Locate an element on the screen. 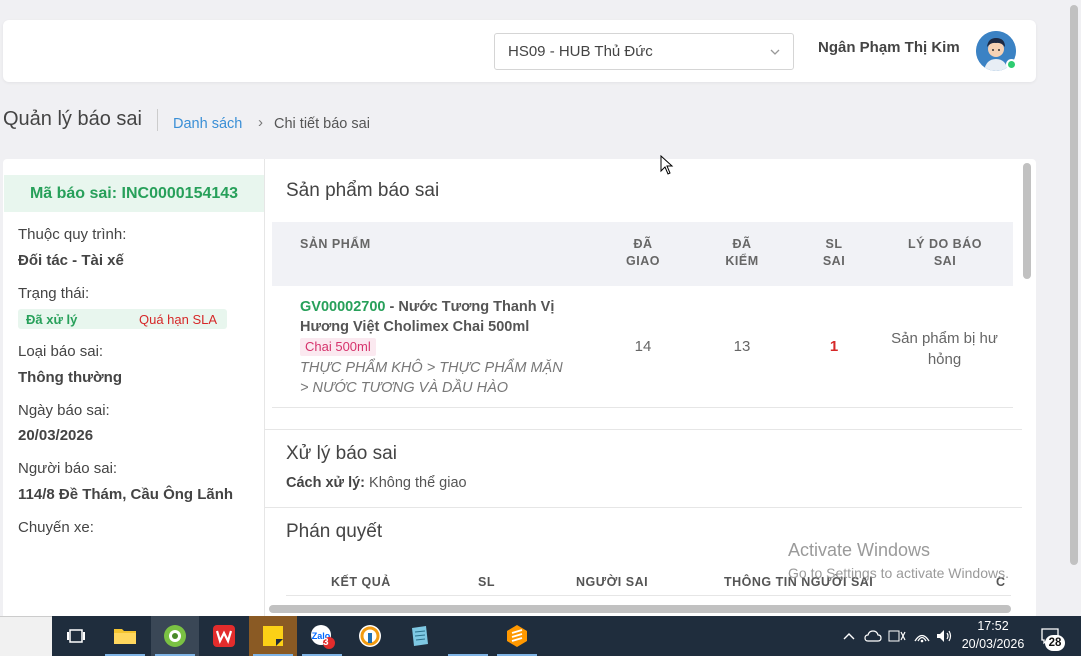 The height and width of the screenshot is (656, 1081). show-hidden-icons-button is located at coordinates (849, 636).